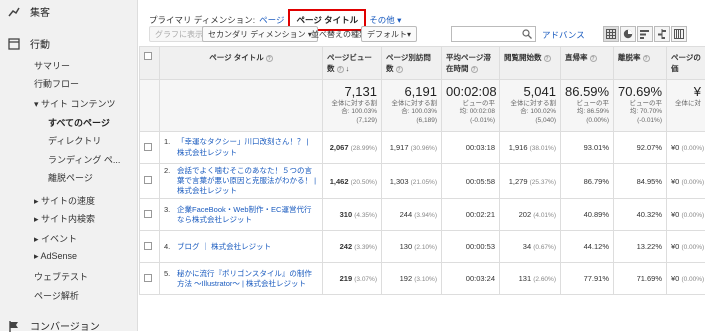 The width and height of the screenshot is (705, 333). I want to click on pie-view-icon, so click(628, 34).